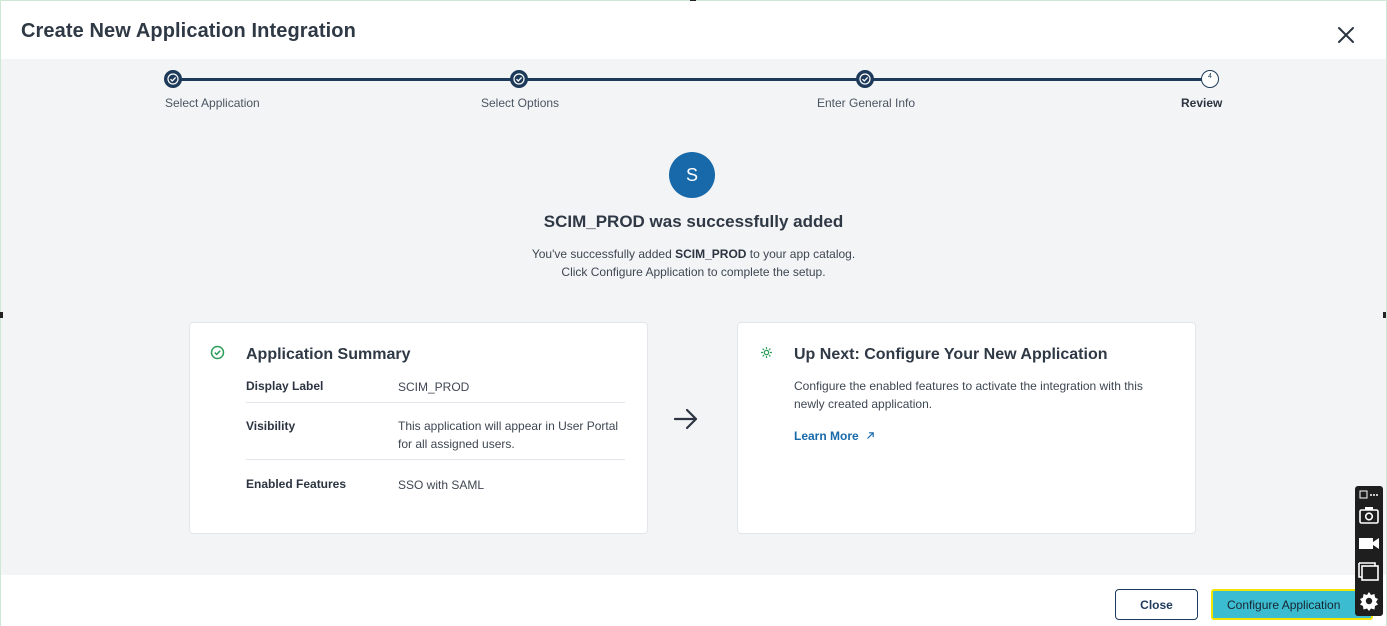  What do you see at coordinates (285, 386) in the screenshot?
I see `display-label-label: Display Label` at bounding box center [285, 386].